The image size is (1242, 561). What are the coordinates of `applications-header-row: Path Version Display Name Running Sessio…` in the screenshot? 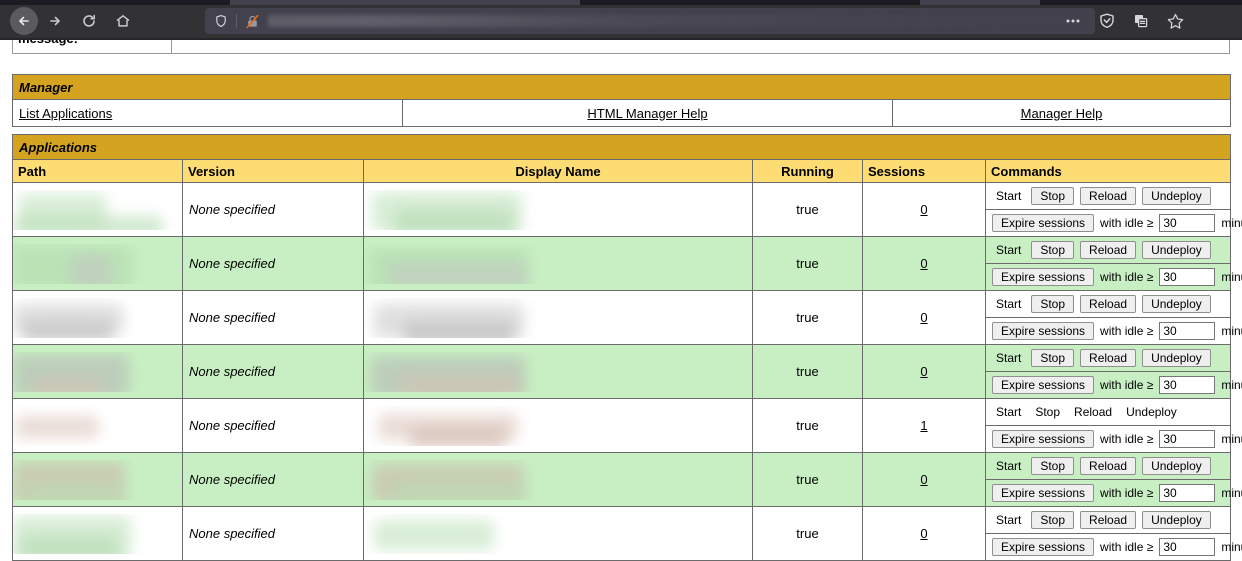 It's located at (622, 171).